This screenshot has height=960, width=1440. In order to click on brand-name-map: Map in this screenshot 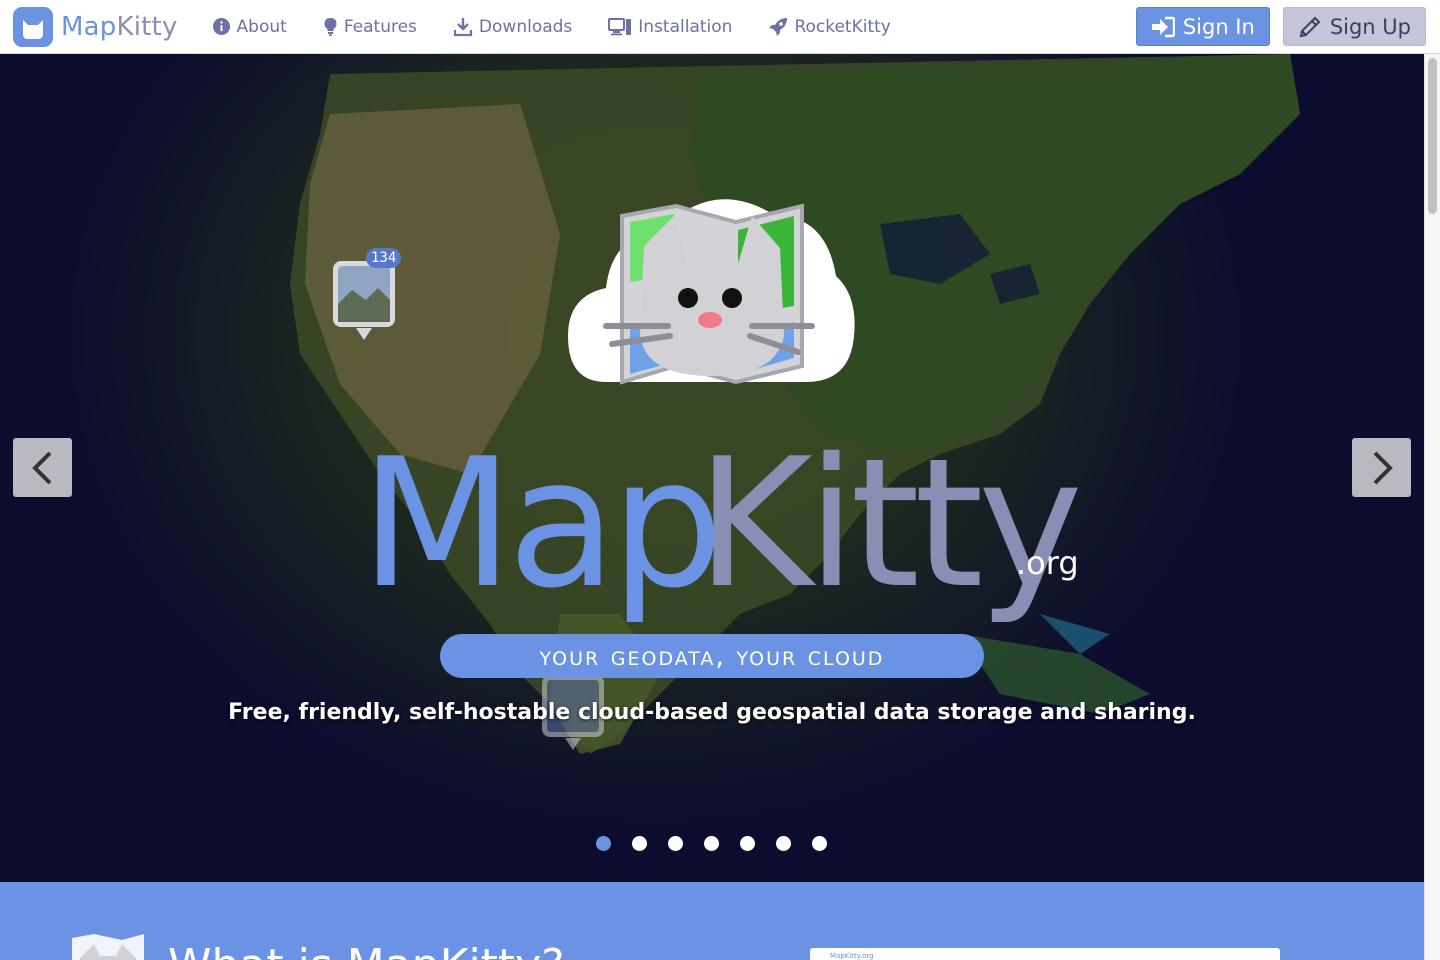, I will do `click(89, 26)`.